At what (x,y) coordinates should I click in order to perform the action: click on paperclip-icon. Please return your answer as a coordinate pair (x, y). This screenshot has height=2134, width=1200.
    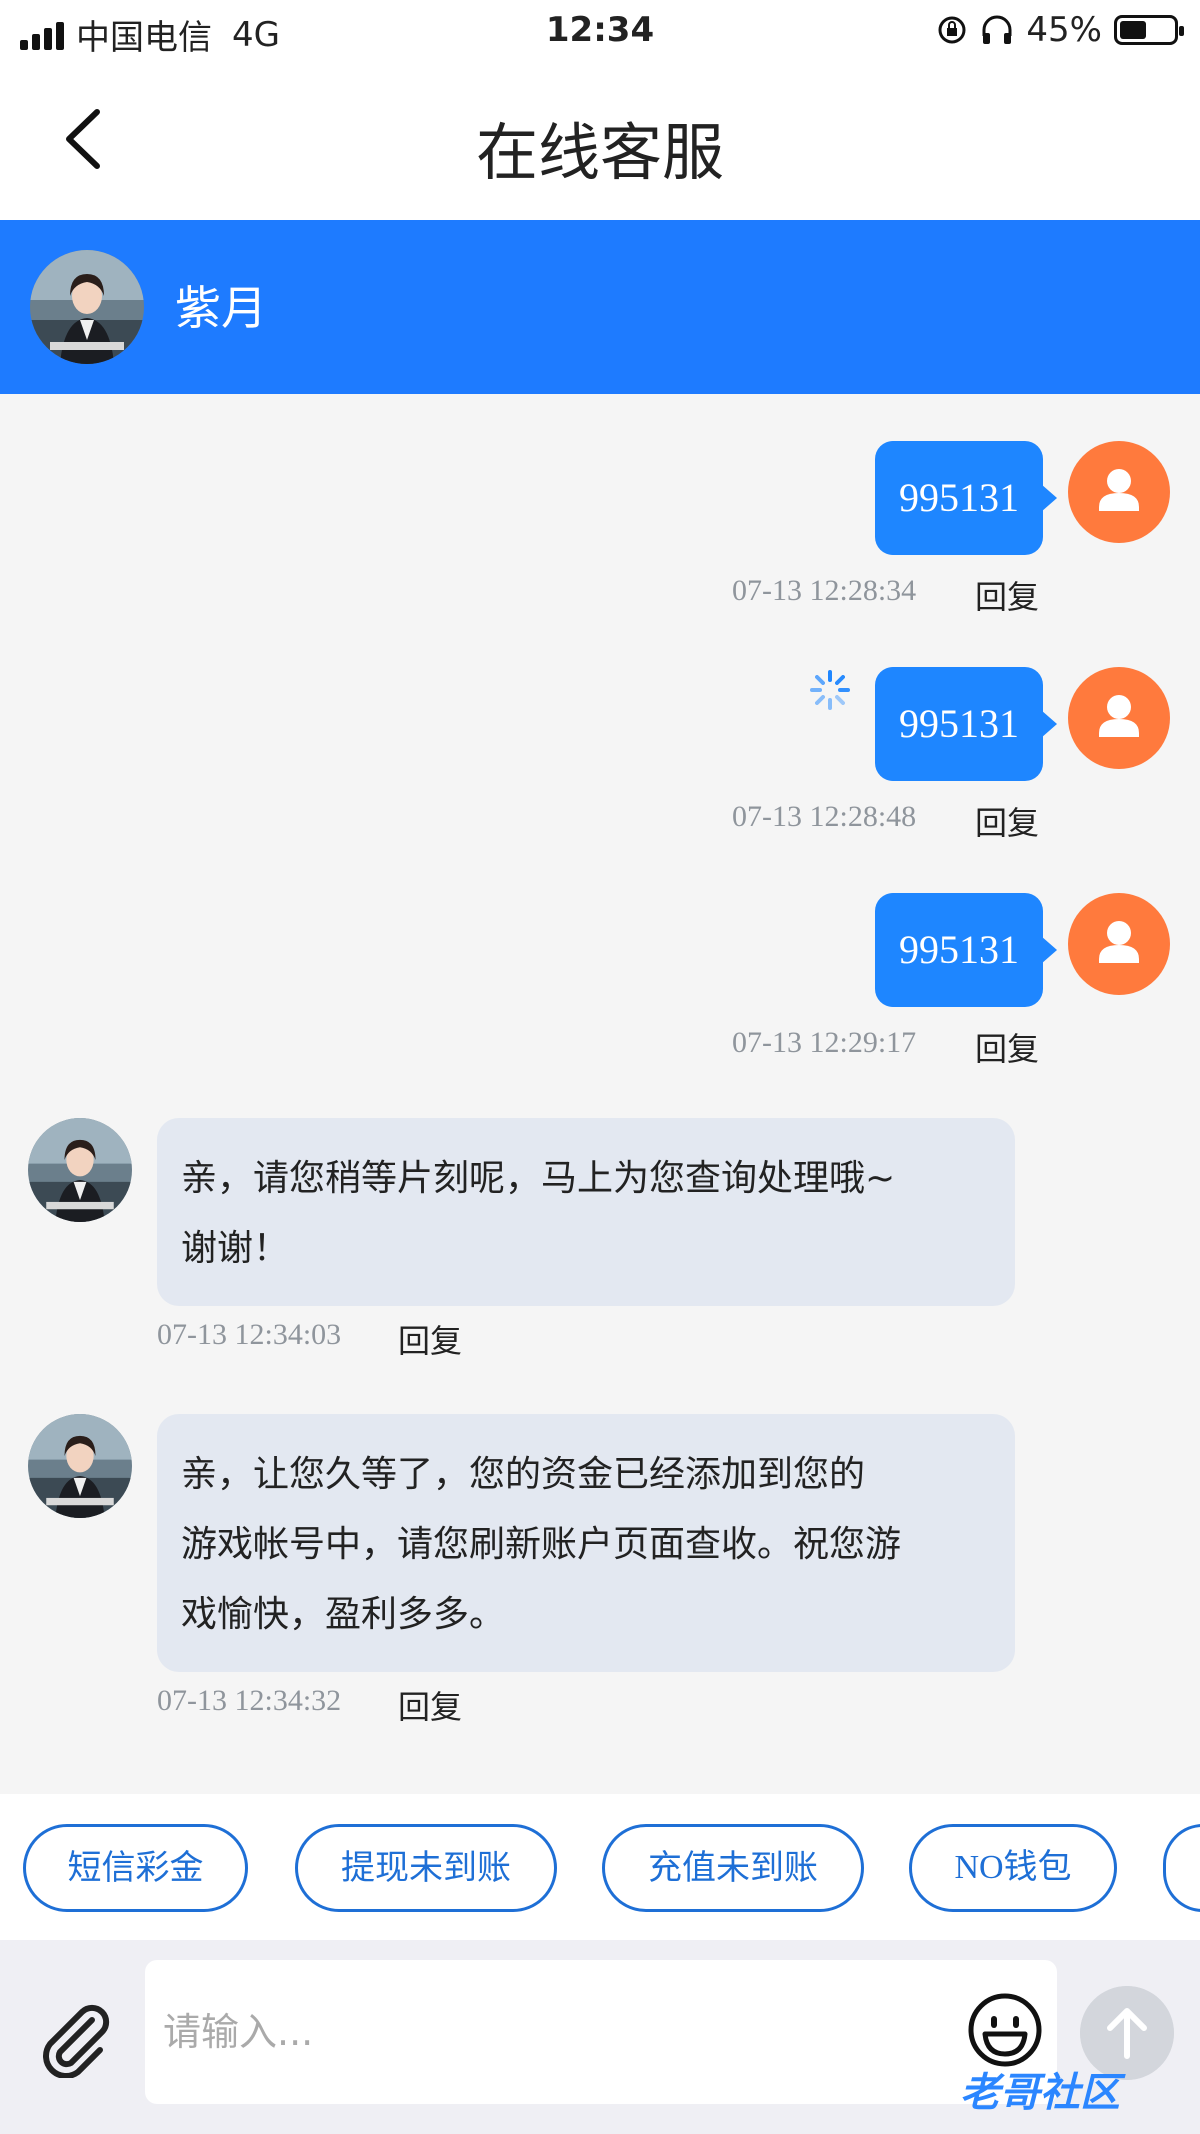
    Looking at the image, I should click on (74, 2038).